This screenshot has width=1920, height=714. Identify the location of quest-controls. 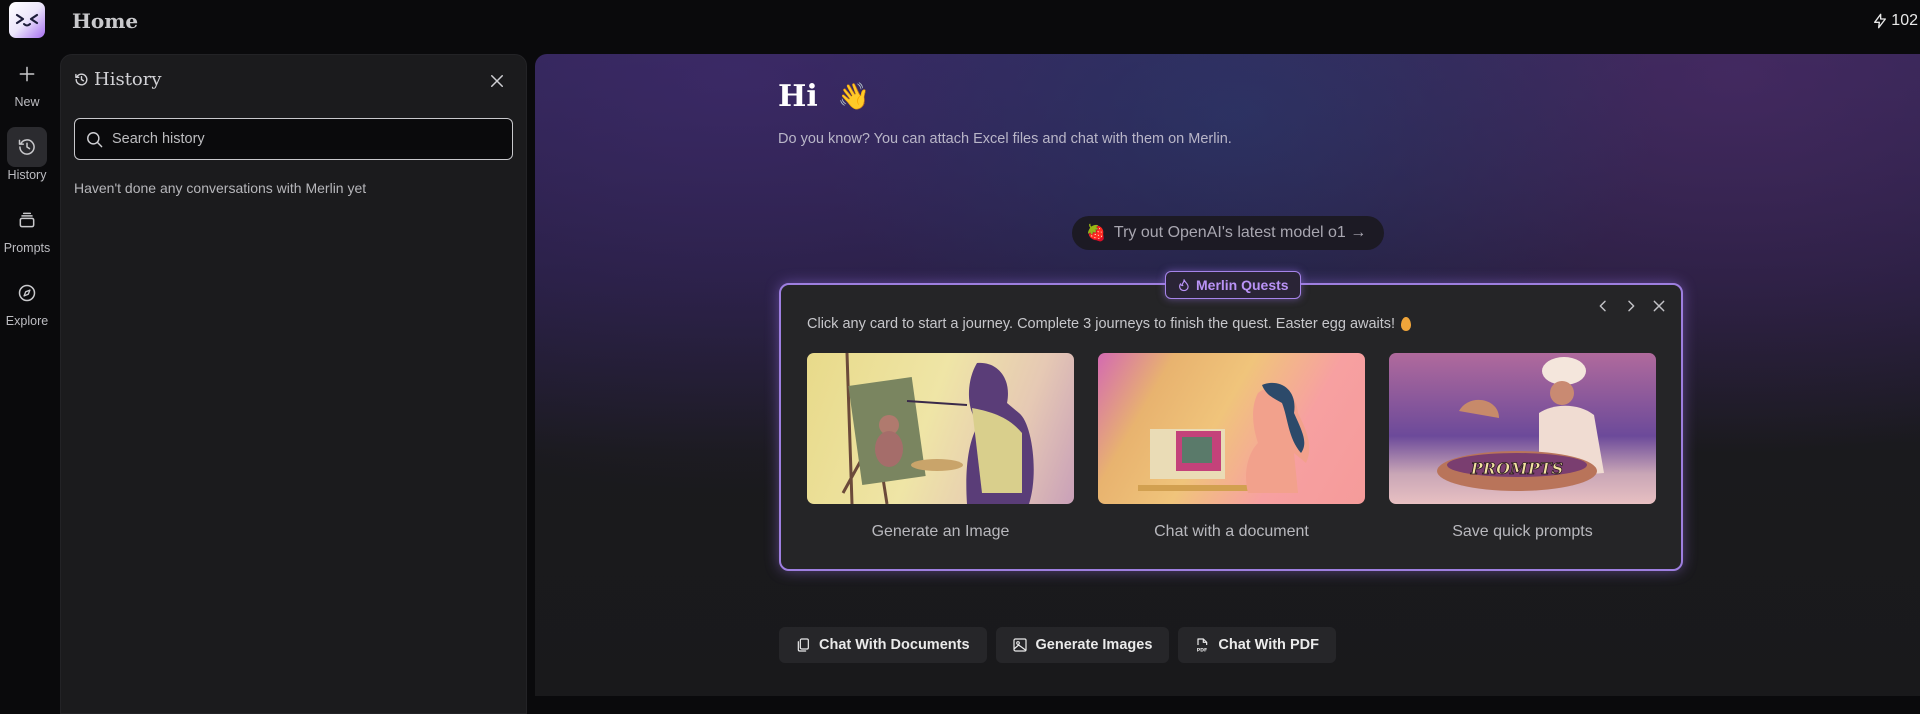
(1631, 306).